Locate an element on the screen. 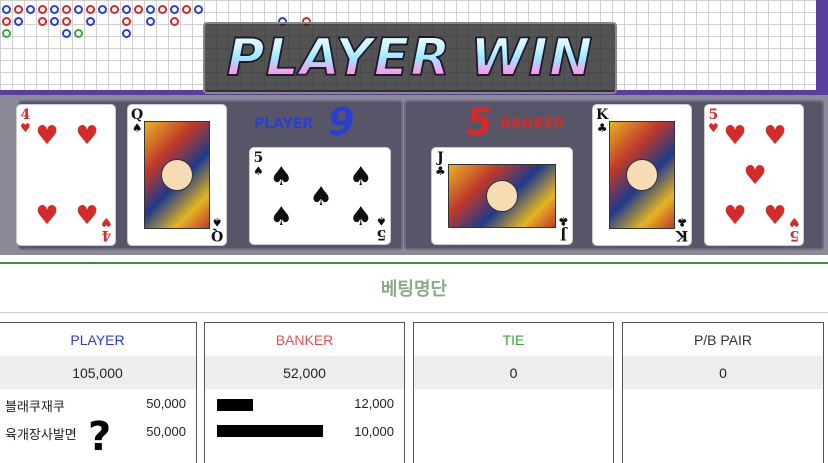 The width and height of the screenshot is (828, 463). card-rank: 4 is located at coordinates (106, 235).